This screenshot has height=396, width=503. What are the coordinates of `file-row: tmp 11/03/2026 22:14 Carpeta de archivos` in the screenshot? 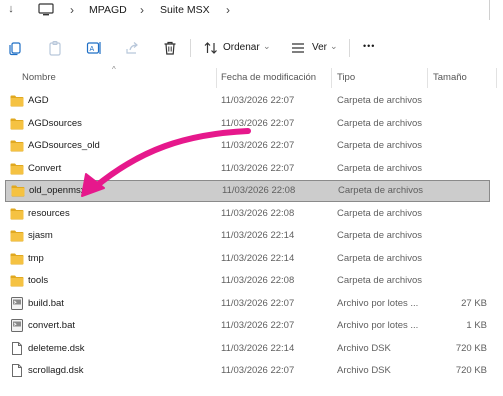 It's located at (251, 259).